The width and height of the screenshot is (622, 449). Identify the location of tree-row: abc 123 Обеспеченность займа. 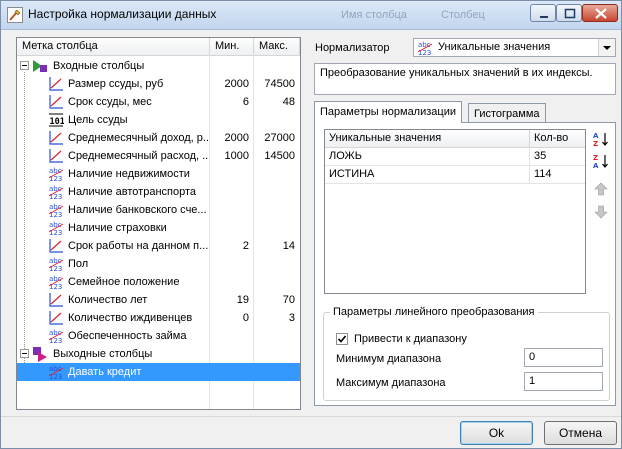
(158, 336).